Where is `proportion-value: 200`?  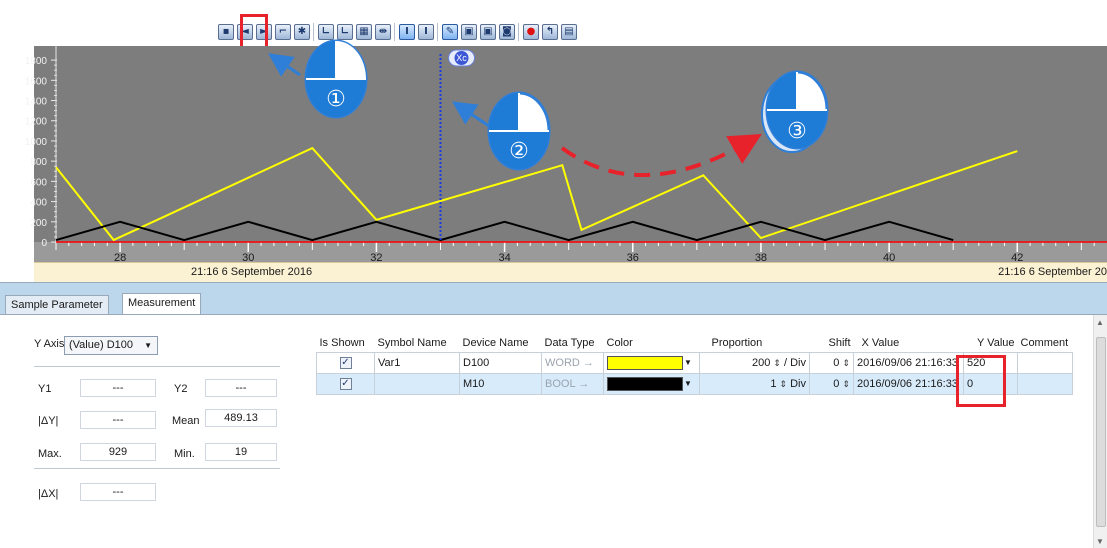
proportion-value: 200 is located at coordinates (761, 362).